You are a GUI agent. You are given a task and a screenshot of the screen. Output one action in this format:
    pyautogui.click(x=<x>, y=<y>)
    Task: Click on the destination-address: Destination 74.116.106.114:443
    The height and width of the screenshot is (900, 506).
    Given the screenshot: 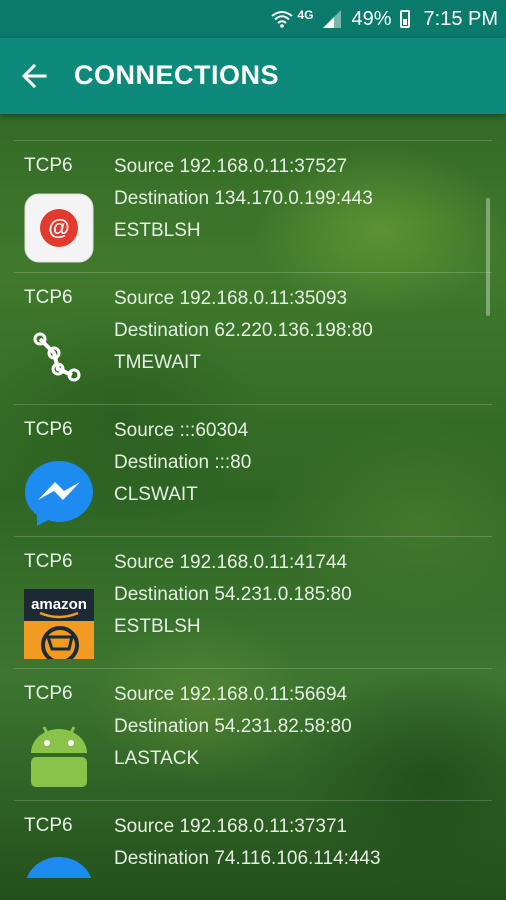 What is the action you would take?
    pyautogui.click(x=247, y=858)
    